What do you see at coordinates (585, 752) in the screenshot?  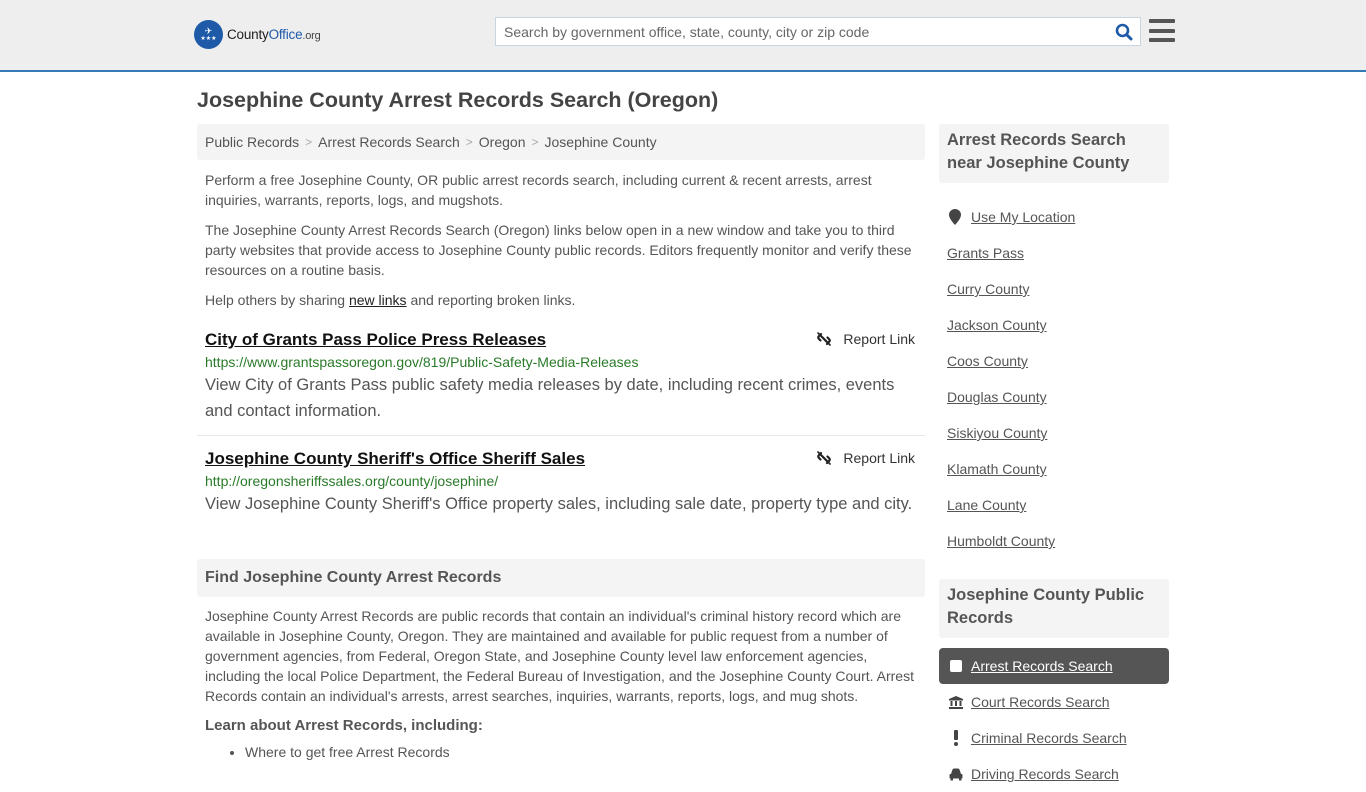 I see `learn-list-item: Where to get free Arrest Records` at bounding box center [585, 752].